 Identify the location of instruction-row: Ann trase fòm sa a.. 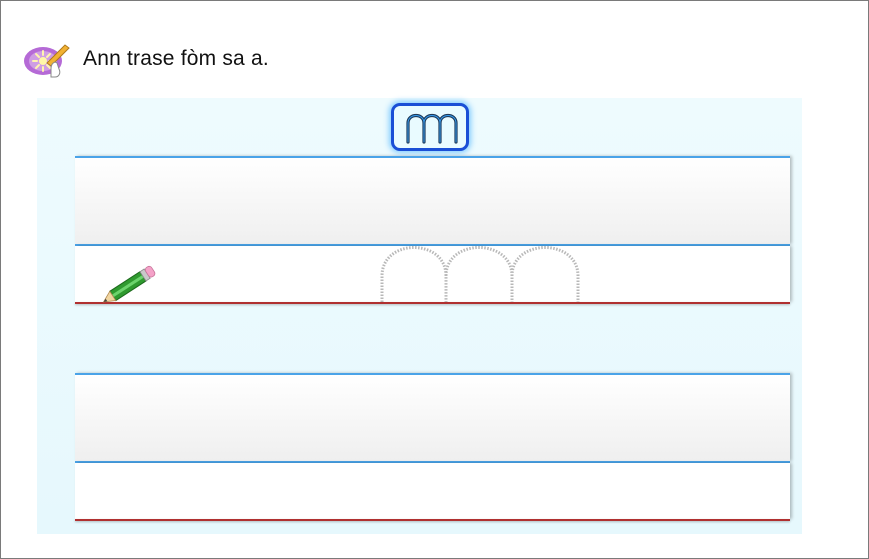
(145, 59).